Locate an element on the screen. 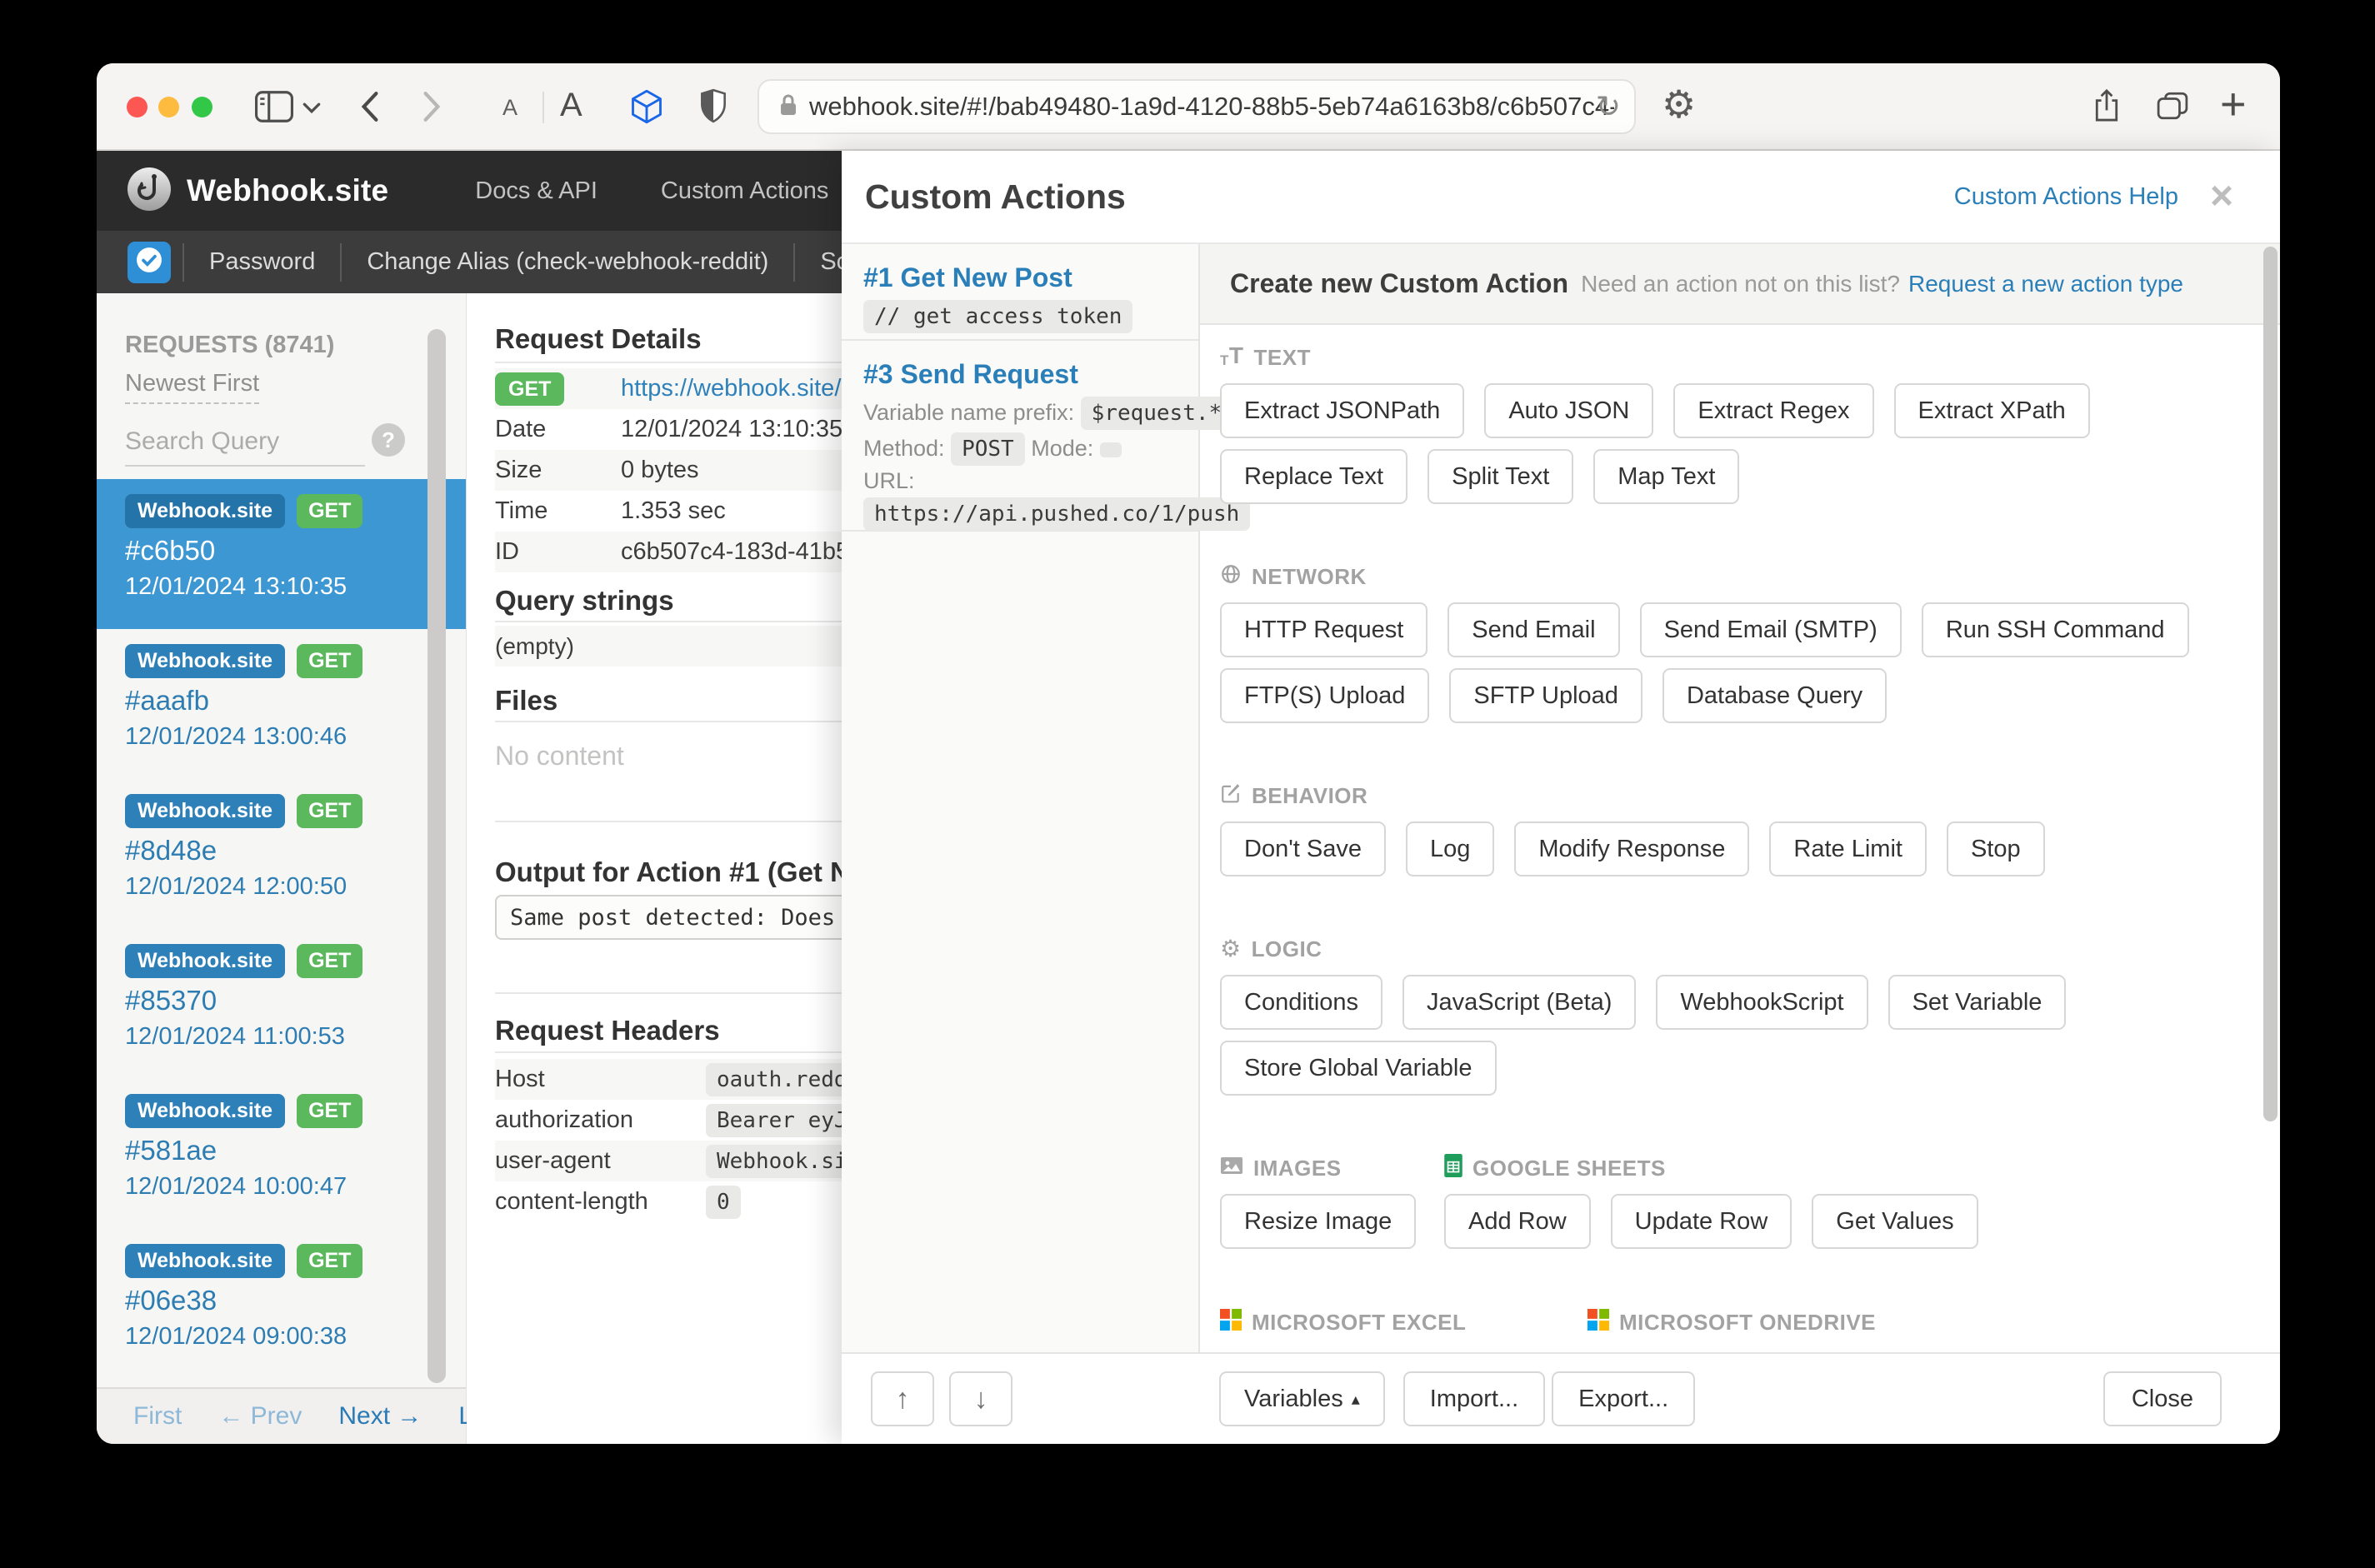  ftp-s-upload-button: FTP(S) Upload is located at coordinates (1325, 695).